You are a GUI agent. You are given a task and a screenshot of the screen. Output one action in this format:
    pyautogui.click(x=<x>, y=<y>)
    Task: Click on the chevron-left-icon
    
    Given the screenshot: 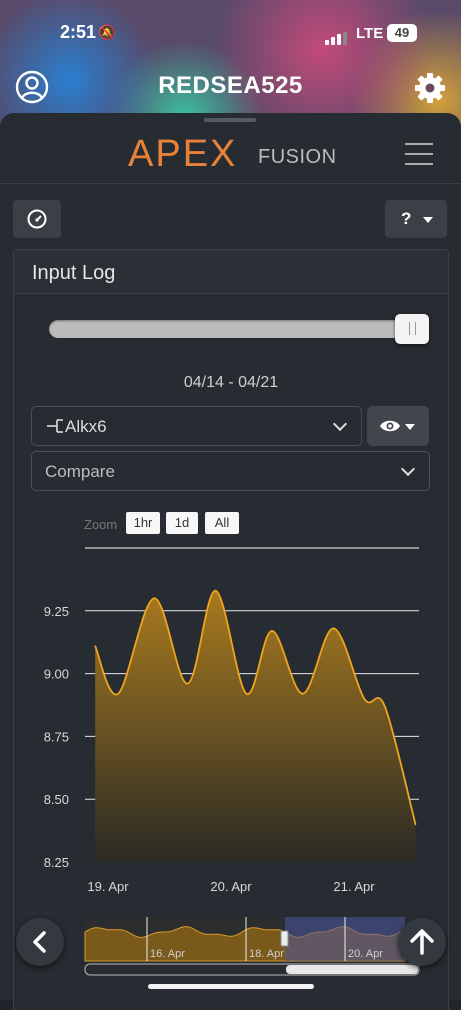 What is the action you would take?
    pyautogui.click(x=39, y=942)
    